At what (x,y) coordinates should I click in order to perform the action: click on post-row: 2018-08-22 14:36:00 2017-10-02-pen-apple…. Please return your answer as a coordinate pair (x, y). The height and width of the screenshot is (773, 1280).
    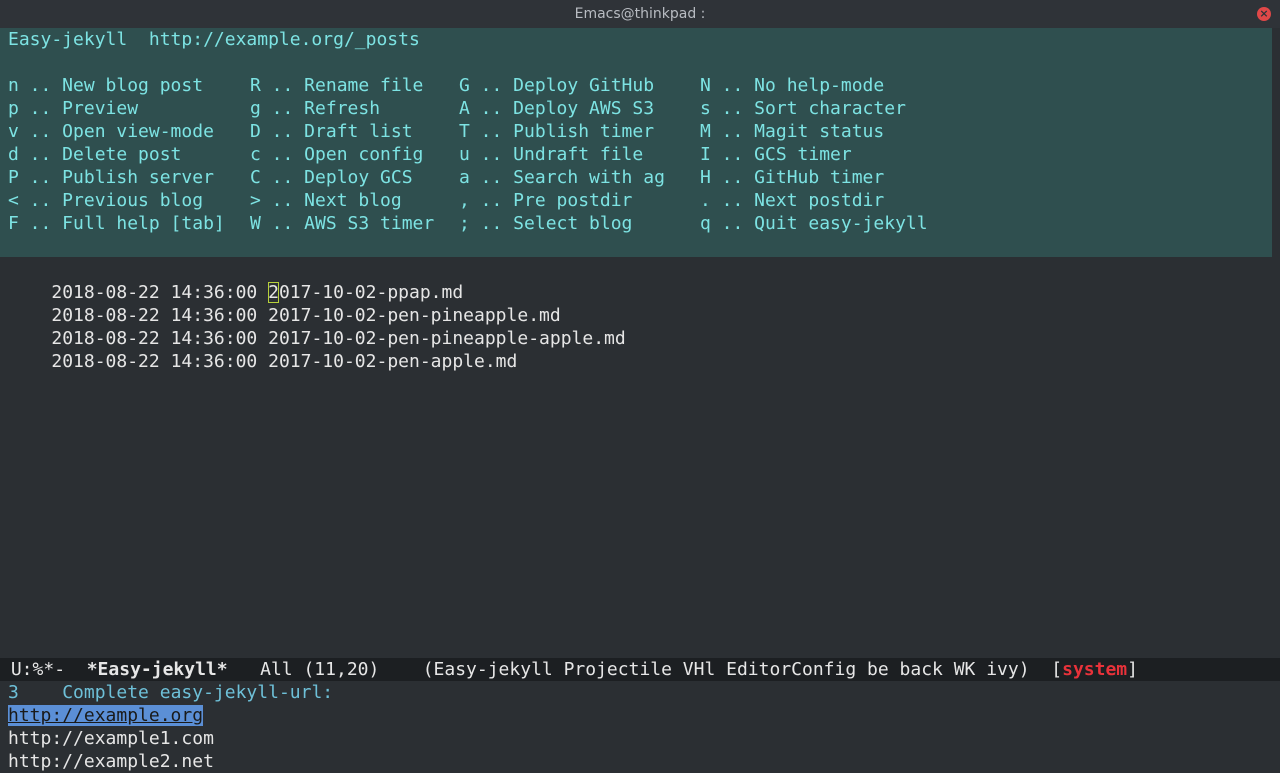
    Looking at the image, I should click on (262, 349).